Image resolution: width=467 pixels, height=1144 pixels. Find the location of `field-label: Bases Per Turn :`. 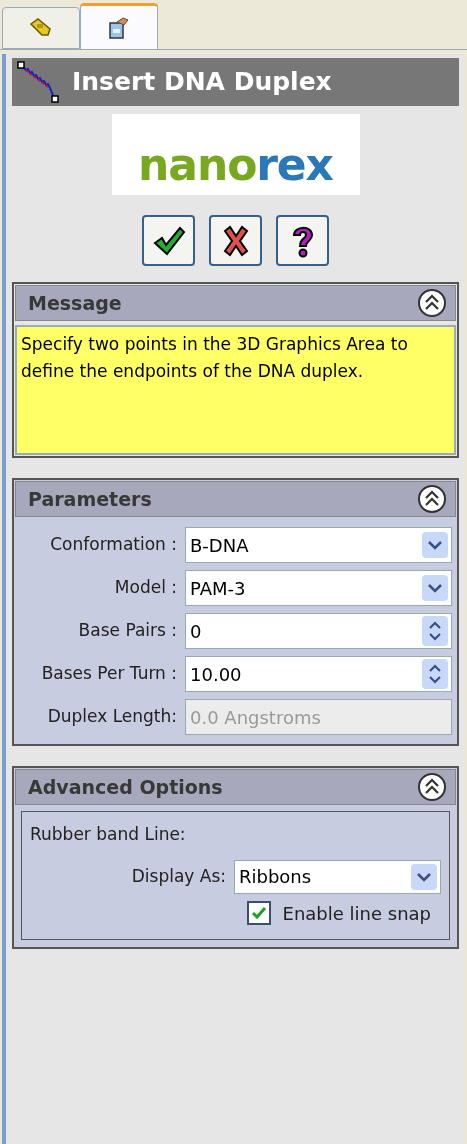

field-label: Bases Per Turn : is located at coordinates (108, 674).